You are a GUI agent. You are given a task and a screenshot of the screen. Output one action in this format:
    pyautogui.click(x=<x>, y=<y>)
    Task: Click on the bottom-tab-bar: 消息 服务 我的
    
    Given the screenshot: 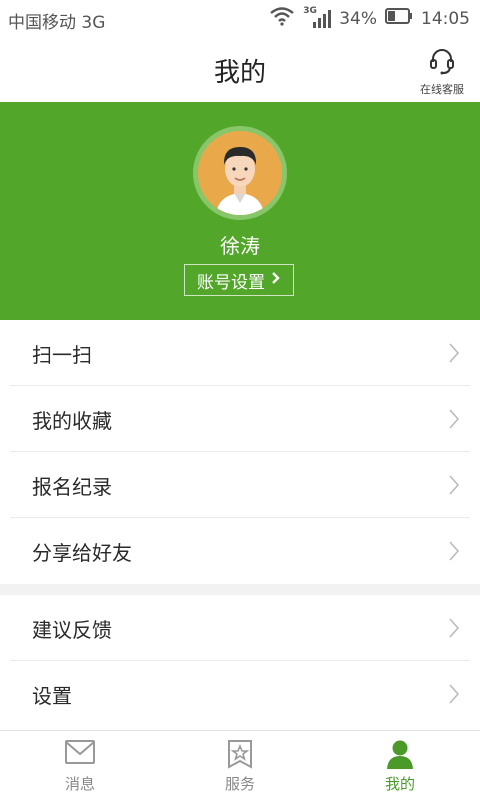 What is the action you would take?
    pyautogui.click(x=240, y=765)
    